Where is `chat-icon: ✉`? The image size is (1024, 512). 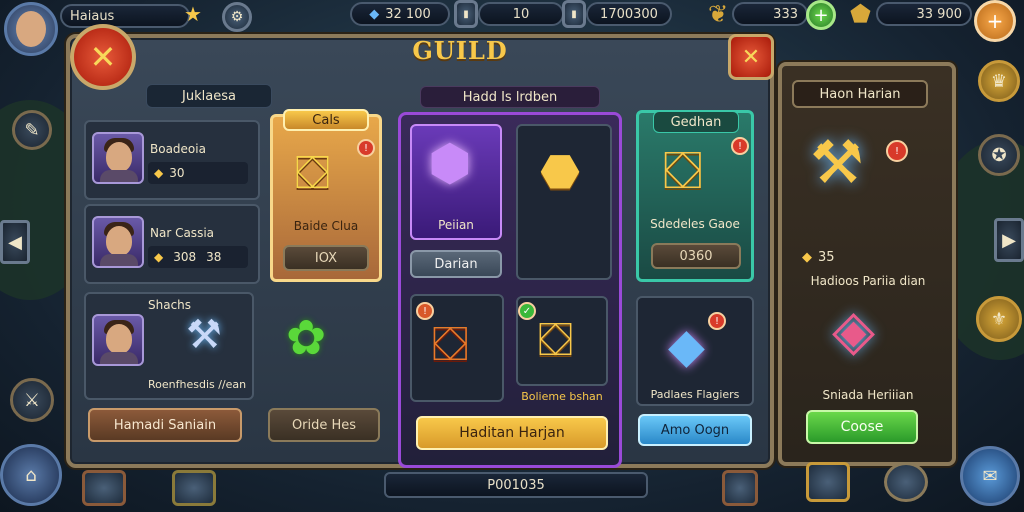 chat-icon: ✉ is located at coordinates (990, 476).